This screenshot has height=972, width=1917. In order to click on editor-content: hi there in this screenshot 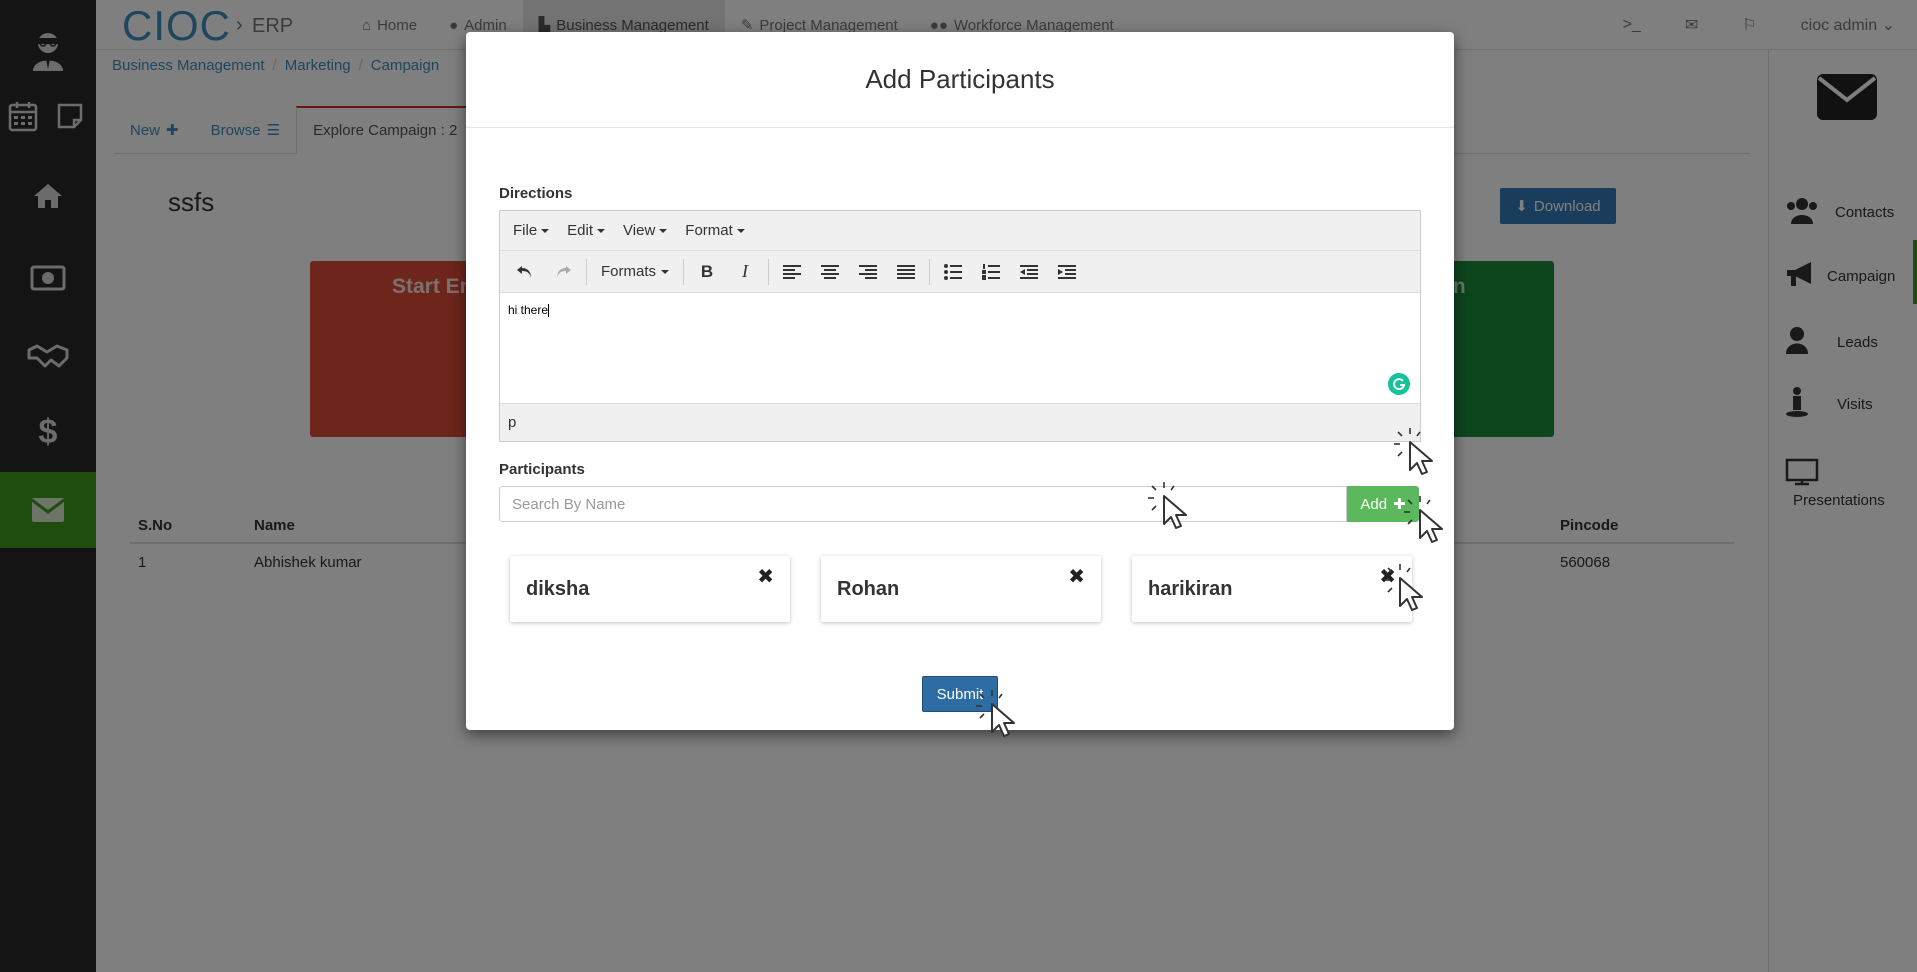, I will do `click(960, 348)`.